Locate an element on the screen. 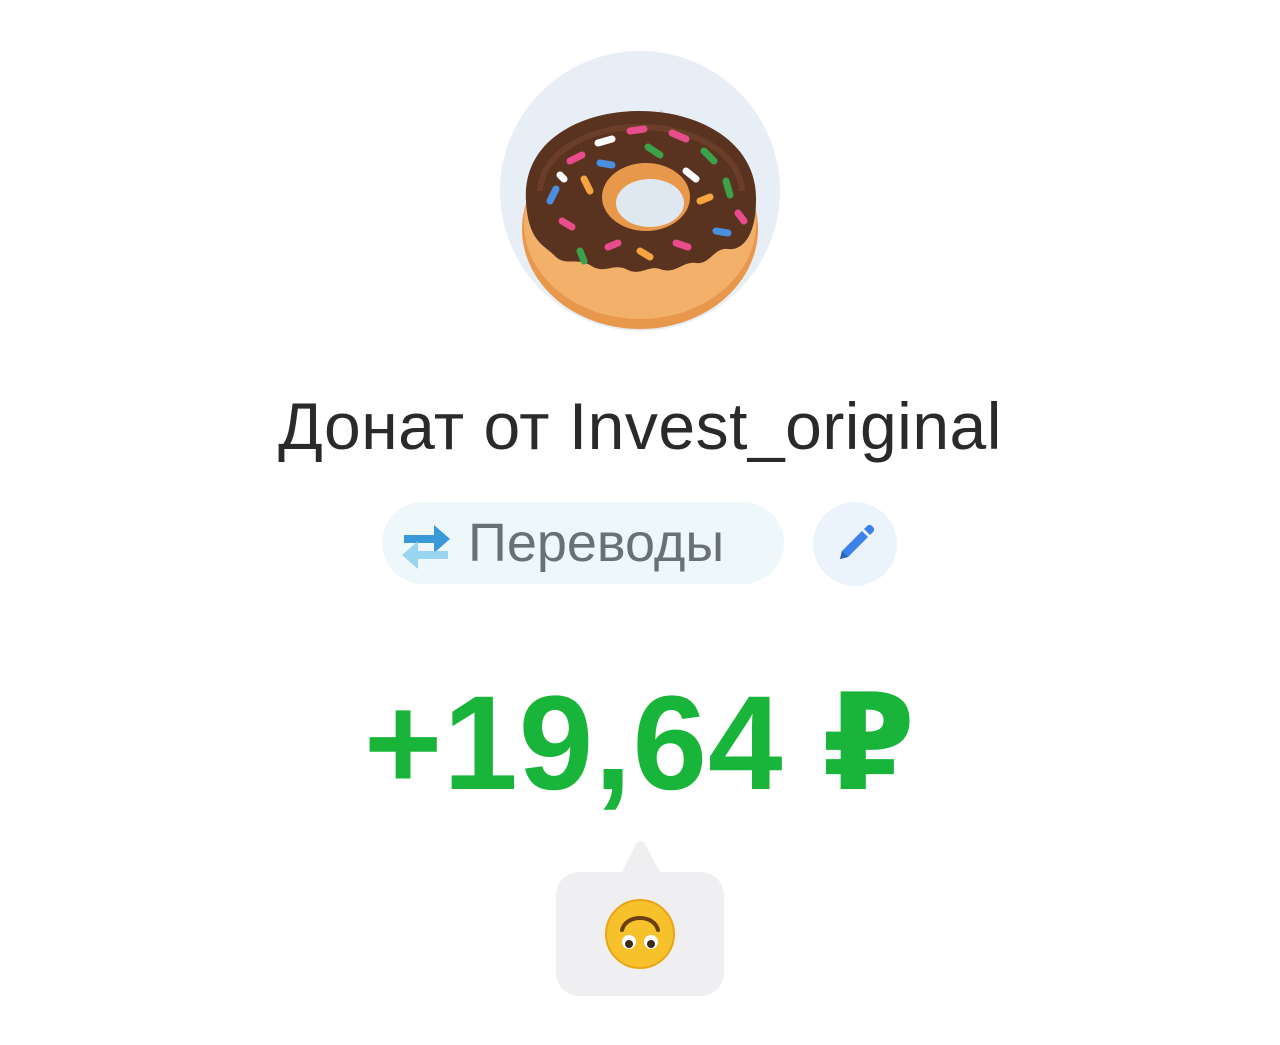 The width and height of the screenshot is (1280, 1045). category-label: Переводы is located at coordinates (596, 543).